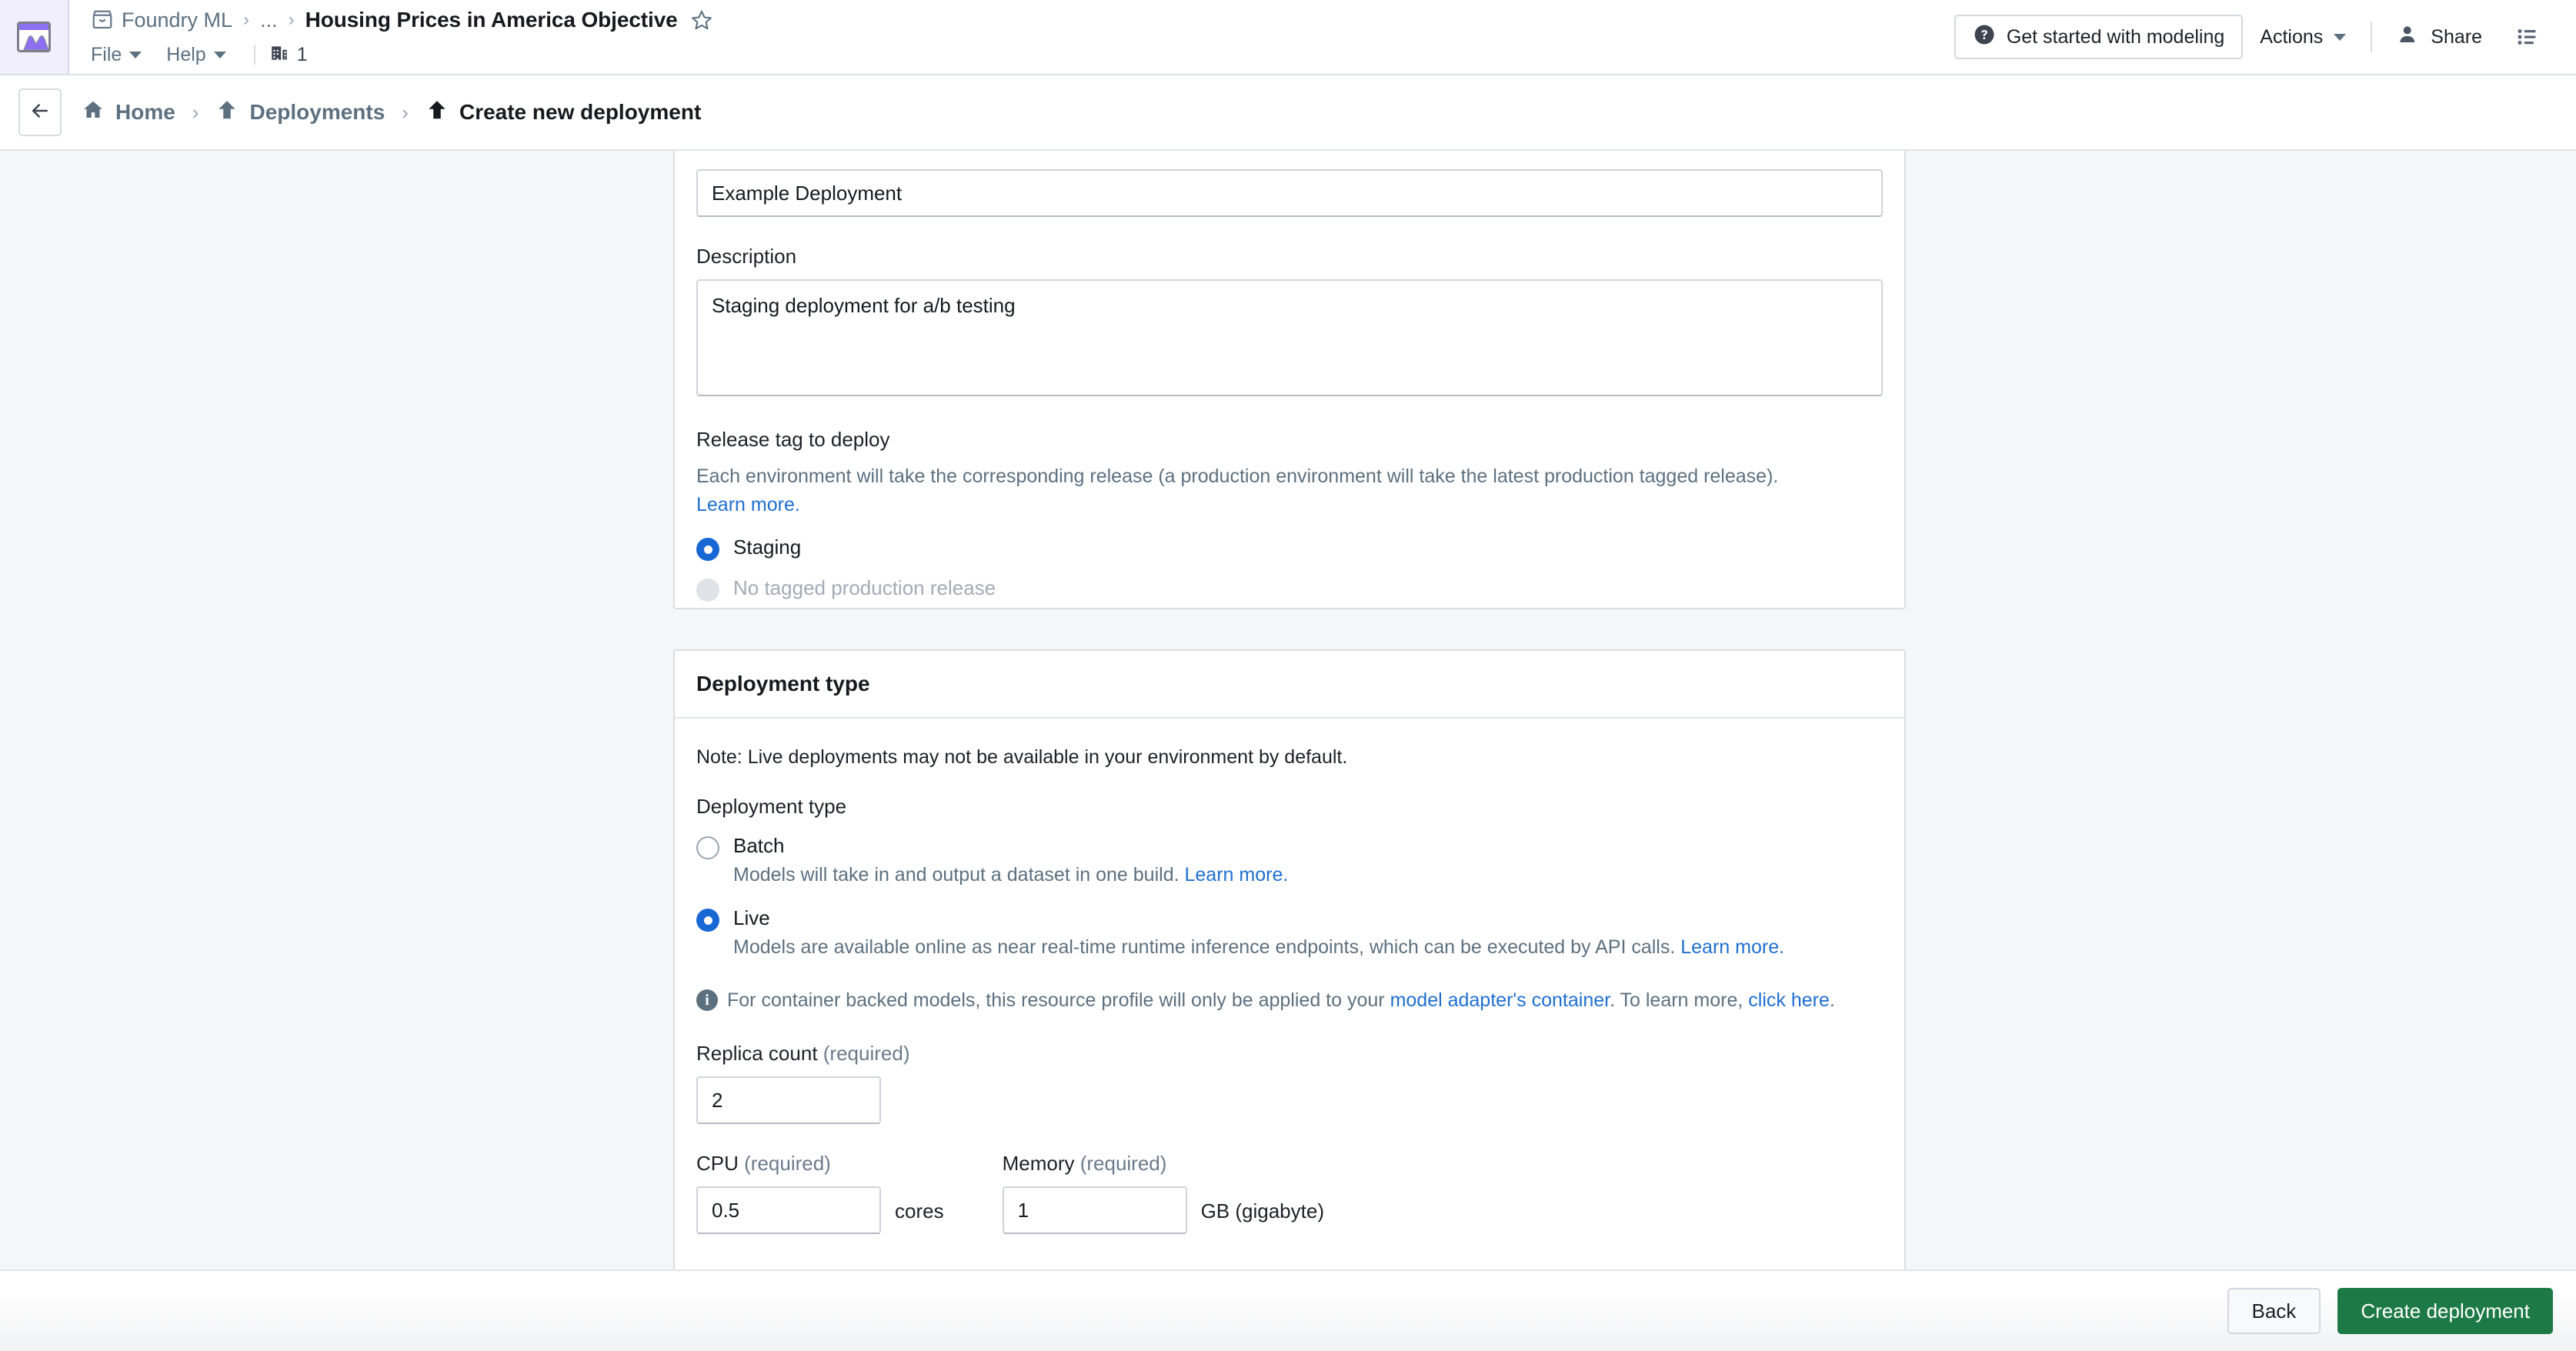  What do you see at coordinates (1290, 193) in the screenshot?
I see `deployment-name-input` at bounding box center [1290, 193].